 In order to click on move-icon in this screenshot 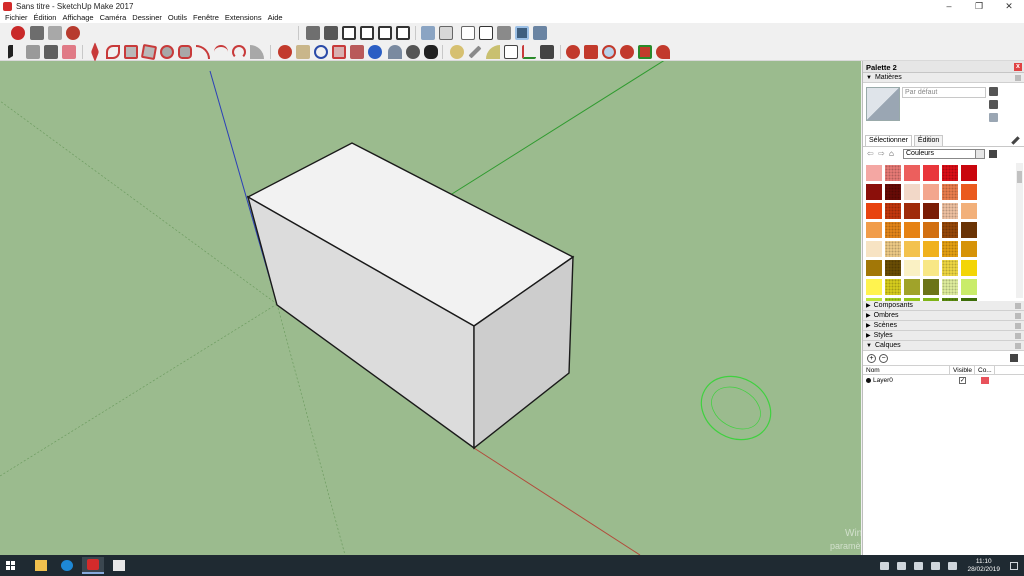, I will do `click(285, 52)`.